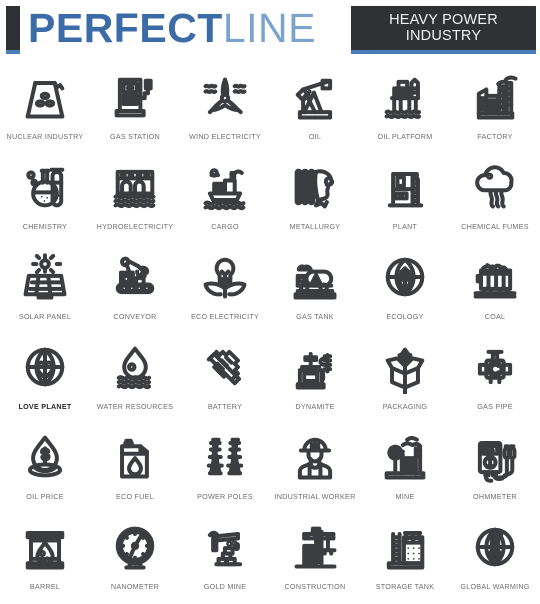  I want to click on globe-leaf-icon, so click(405, 277).